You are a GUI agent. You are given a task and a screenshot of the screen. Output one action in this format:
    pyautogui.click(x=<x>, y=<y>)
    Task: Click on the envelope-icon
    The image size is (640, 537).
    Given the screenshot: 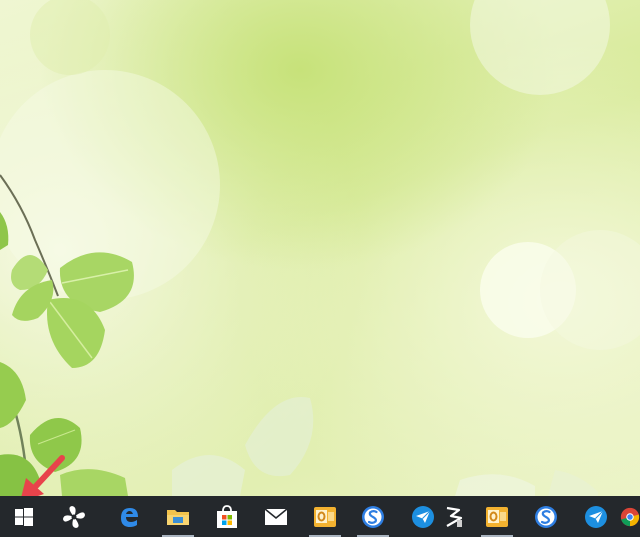 What is the action you would take?
    pyautogui.click(x=276, y=516)
    